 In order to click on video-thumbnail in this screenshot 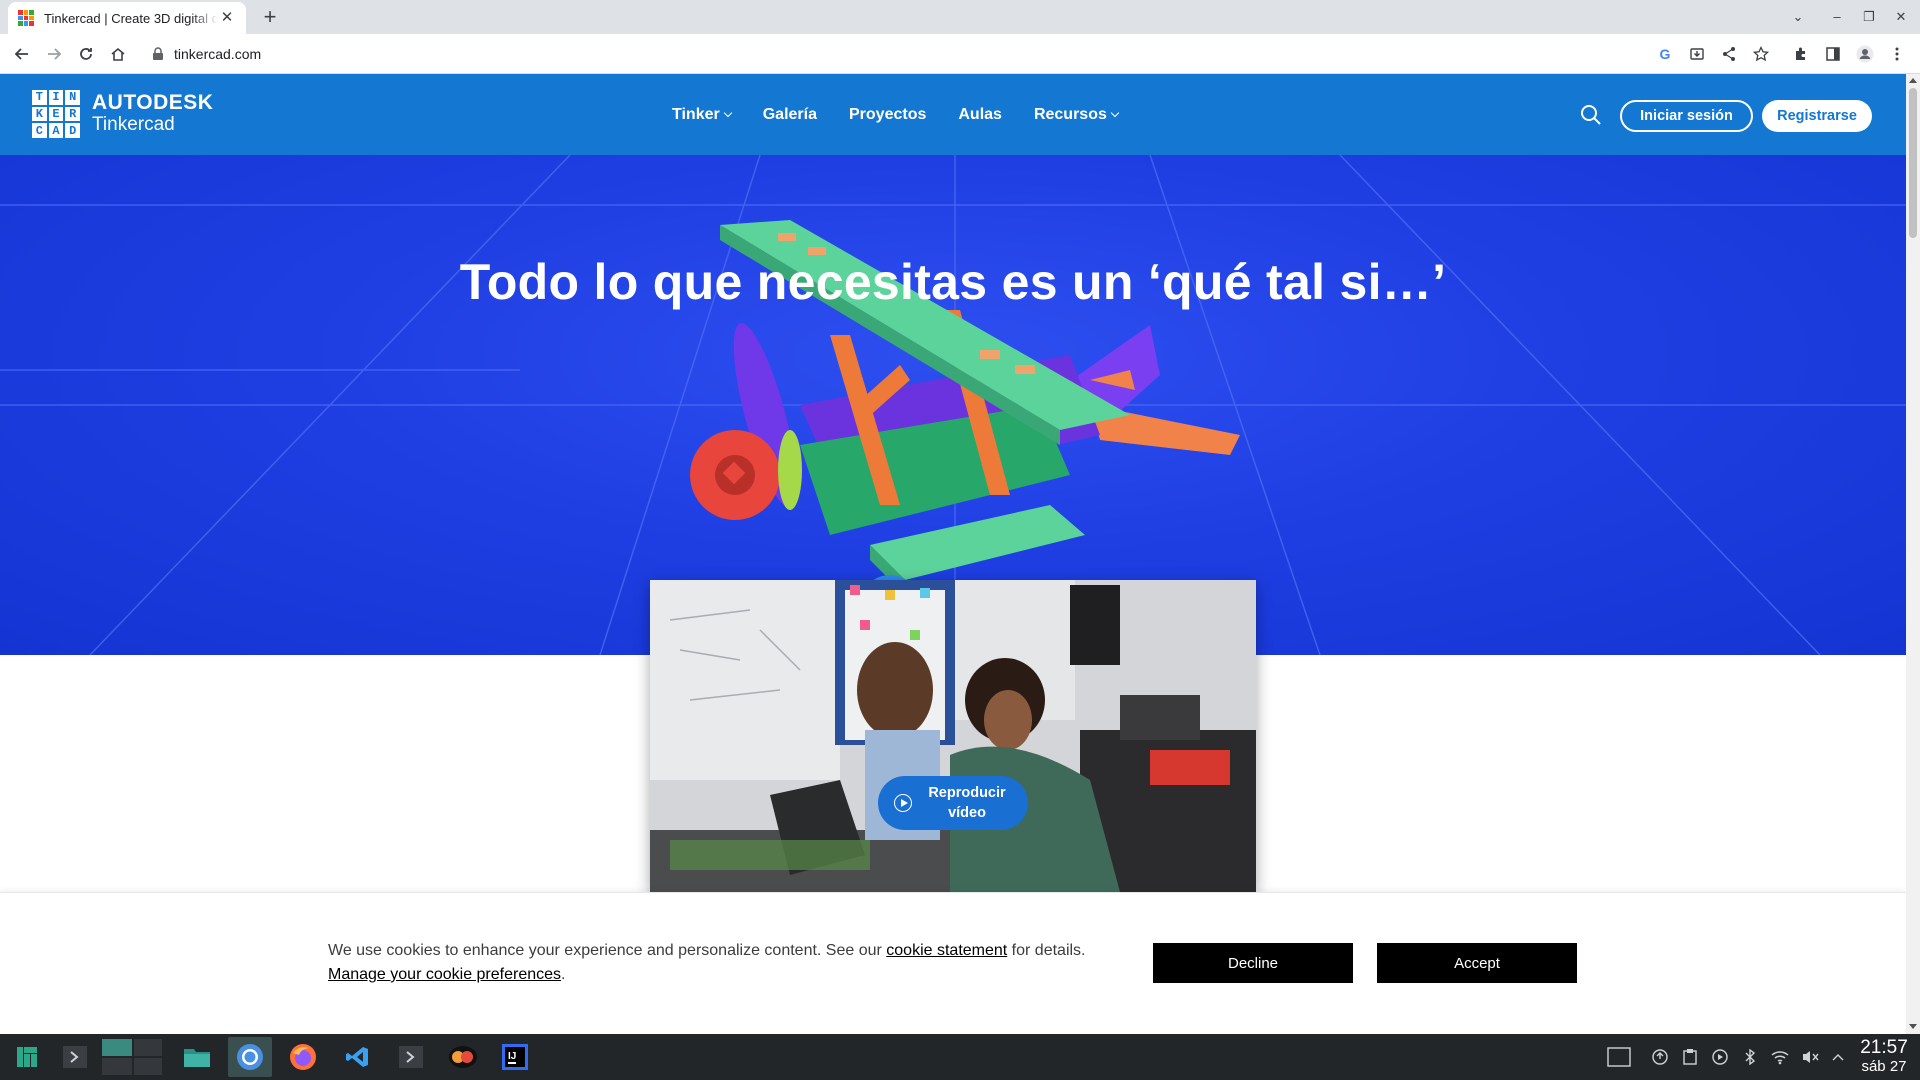, I will do `click(953, 736)`.